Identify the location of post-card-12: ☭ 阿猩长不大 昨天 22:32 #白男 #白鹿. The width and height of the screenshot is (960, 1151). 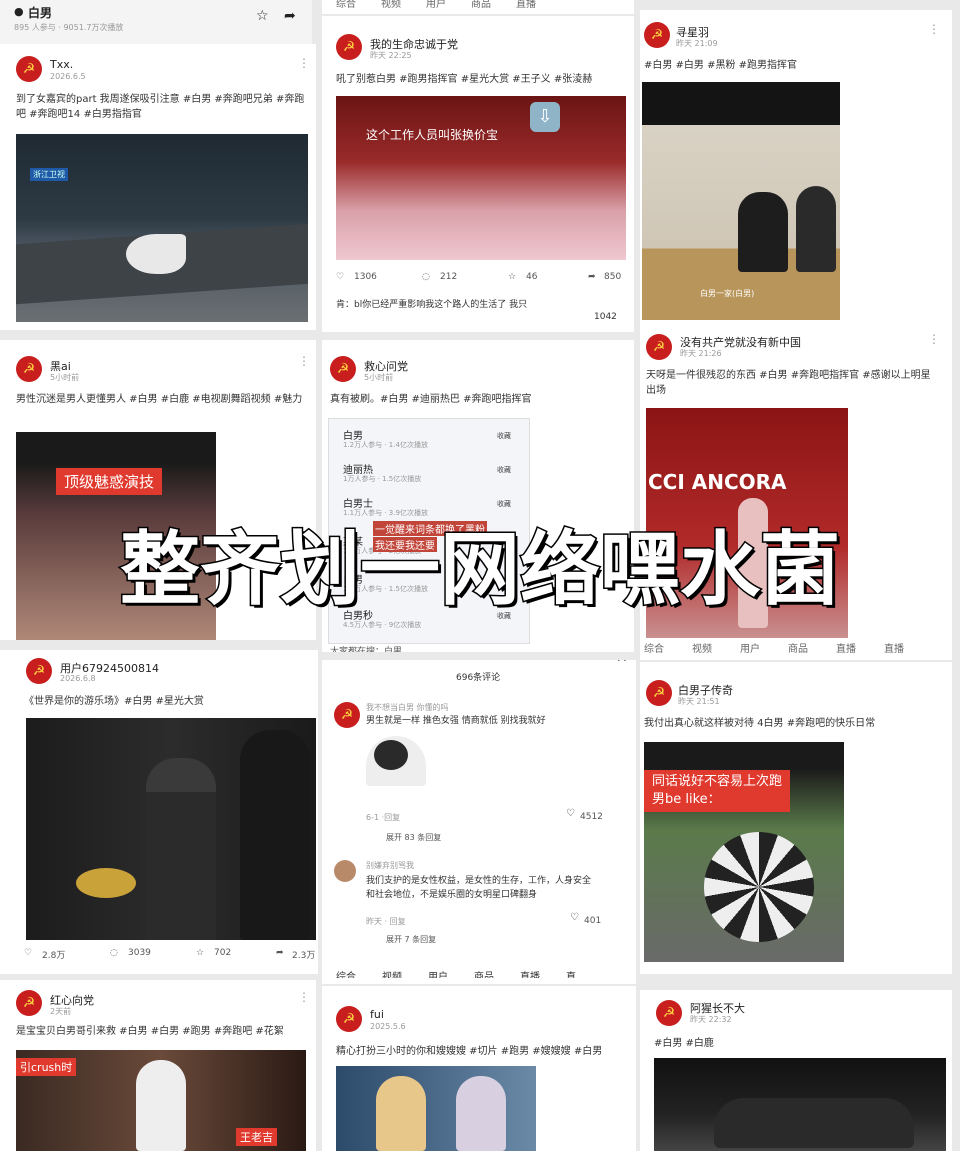
(796, 1070).